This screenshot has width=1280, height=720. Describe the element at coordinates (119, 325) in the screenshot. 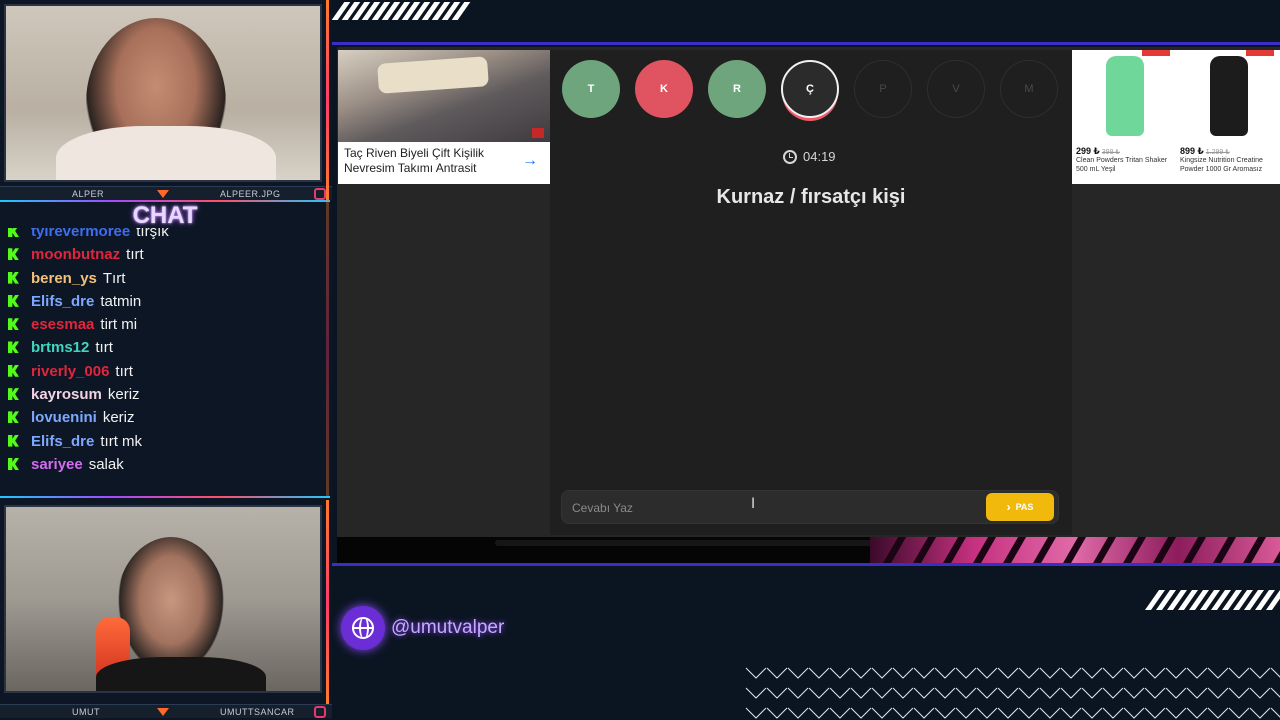

I see `chat-text: tirt mi` at that location.